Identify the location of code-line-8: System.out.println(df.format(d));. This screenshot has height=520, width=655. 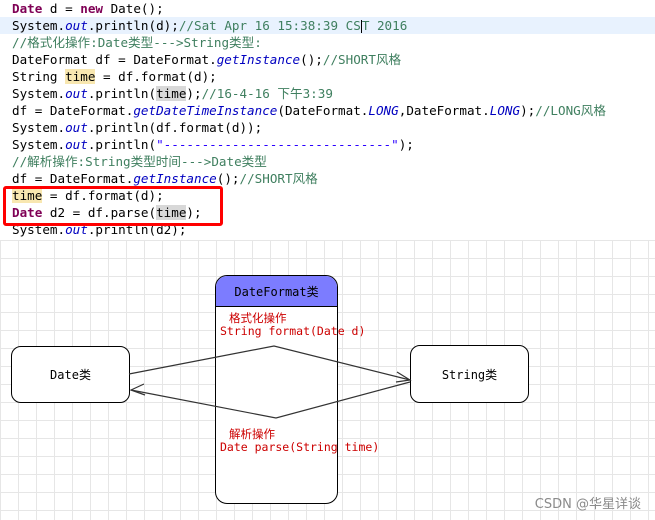
(137, 127).